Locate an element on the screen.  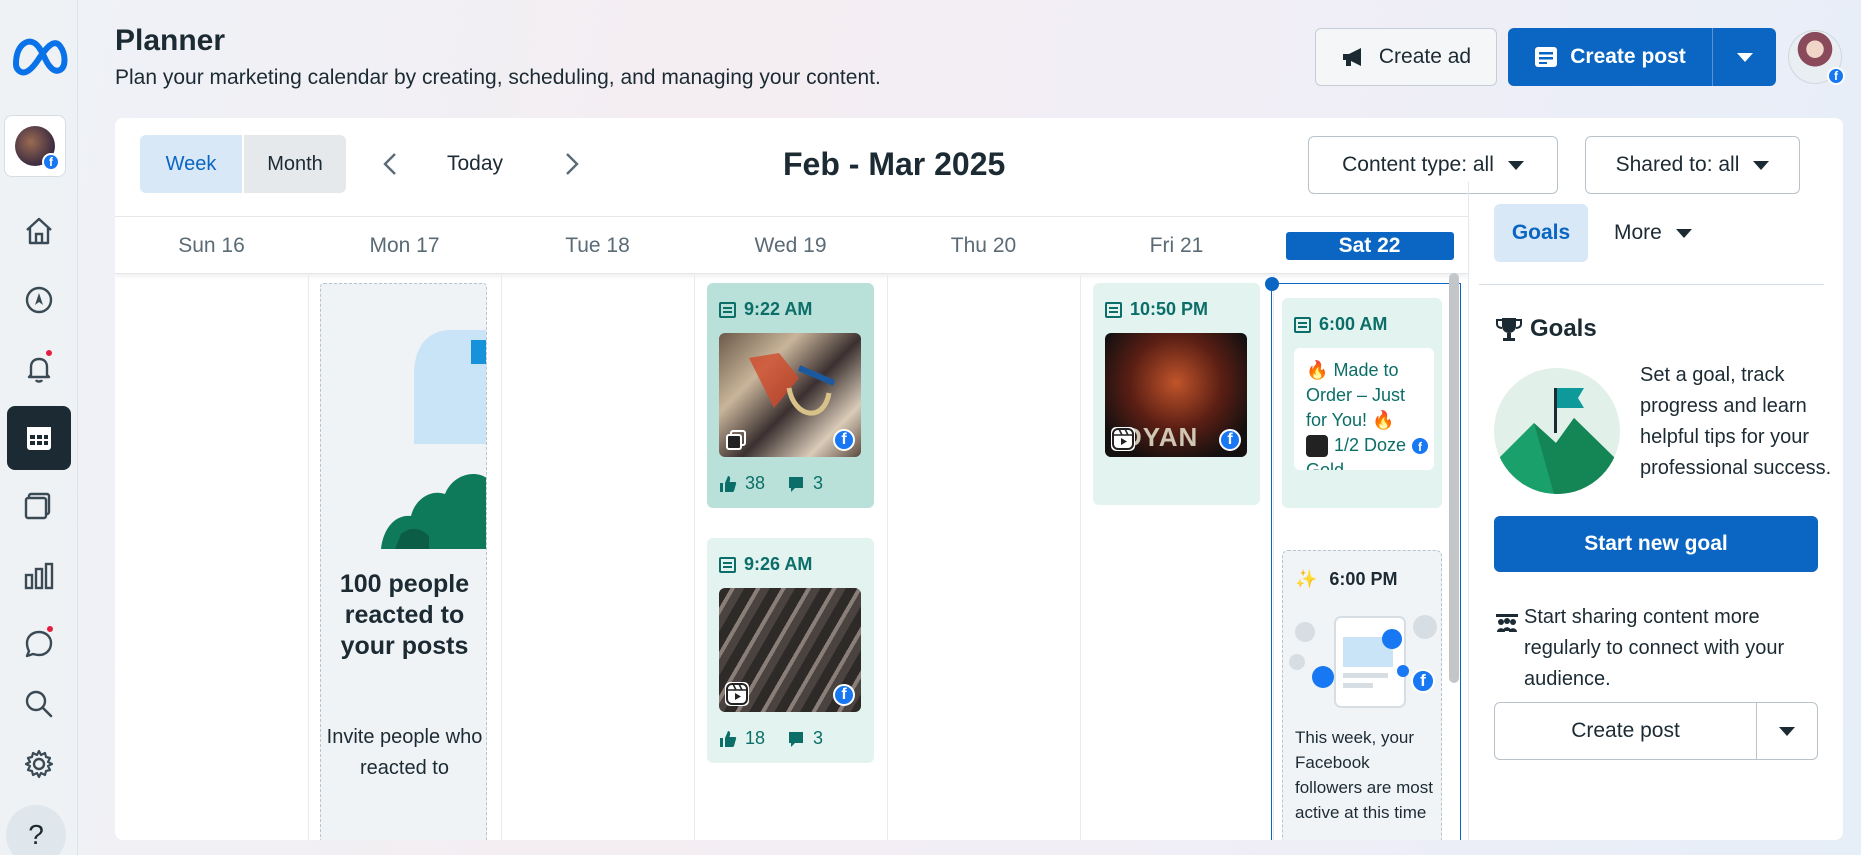
audience-icon is located at coordinates (1507, 623).